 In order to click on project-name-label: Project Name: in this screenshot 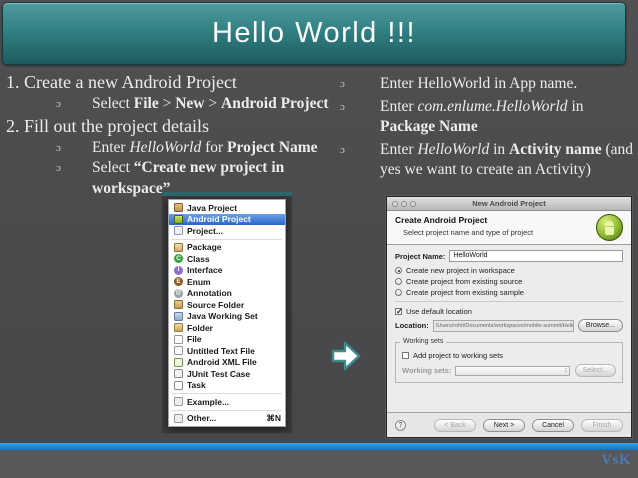, I will do `click(420, 256)`.